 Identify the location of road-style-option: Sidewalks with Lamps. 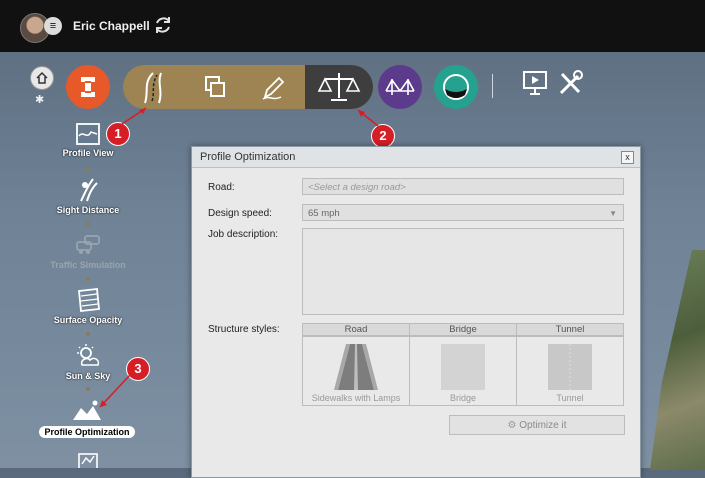
(356, 371).